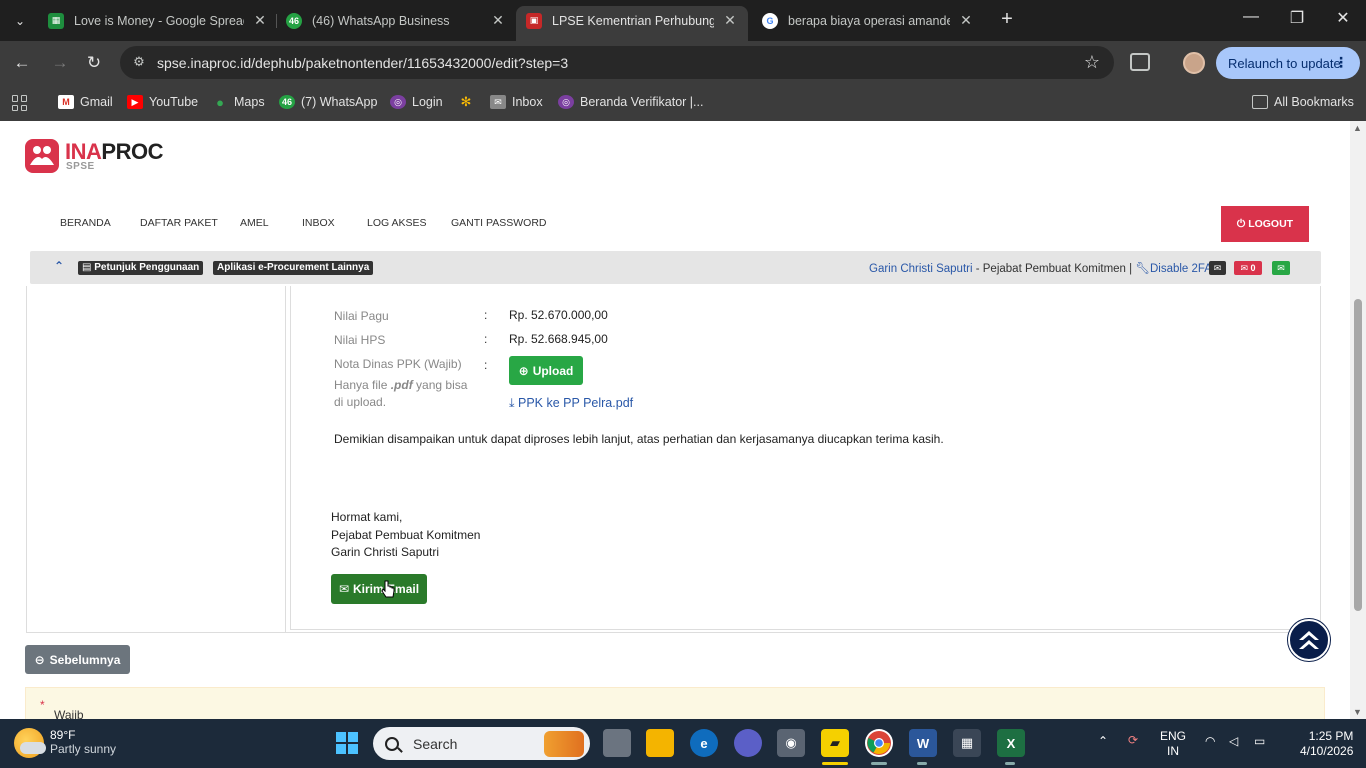 This screenshot has height=768, width=1366. Describe the element at coordinates (139, 63) in the screenshot. I see `site-info-icon: ⚙` at that location.